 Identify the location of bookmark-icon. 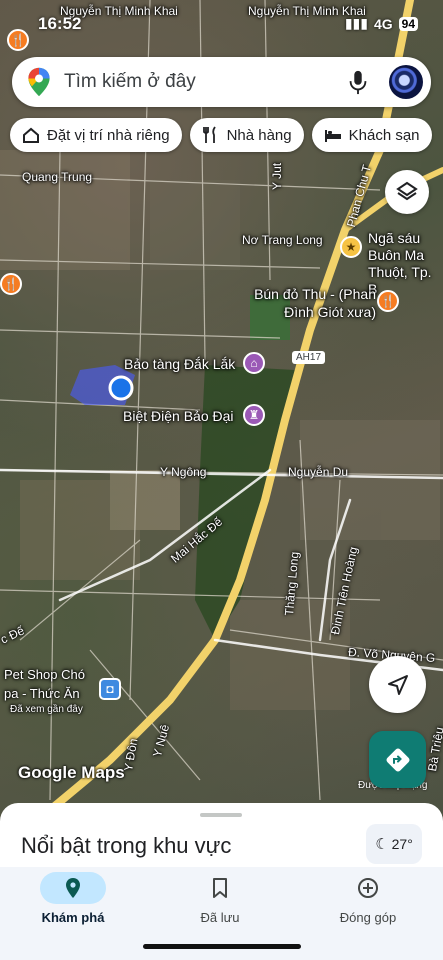
(220, 888).